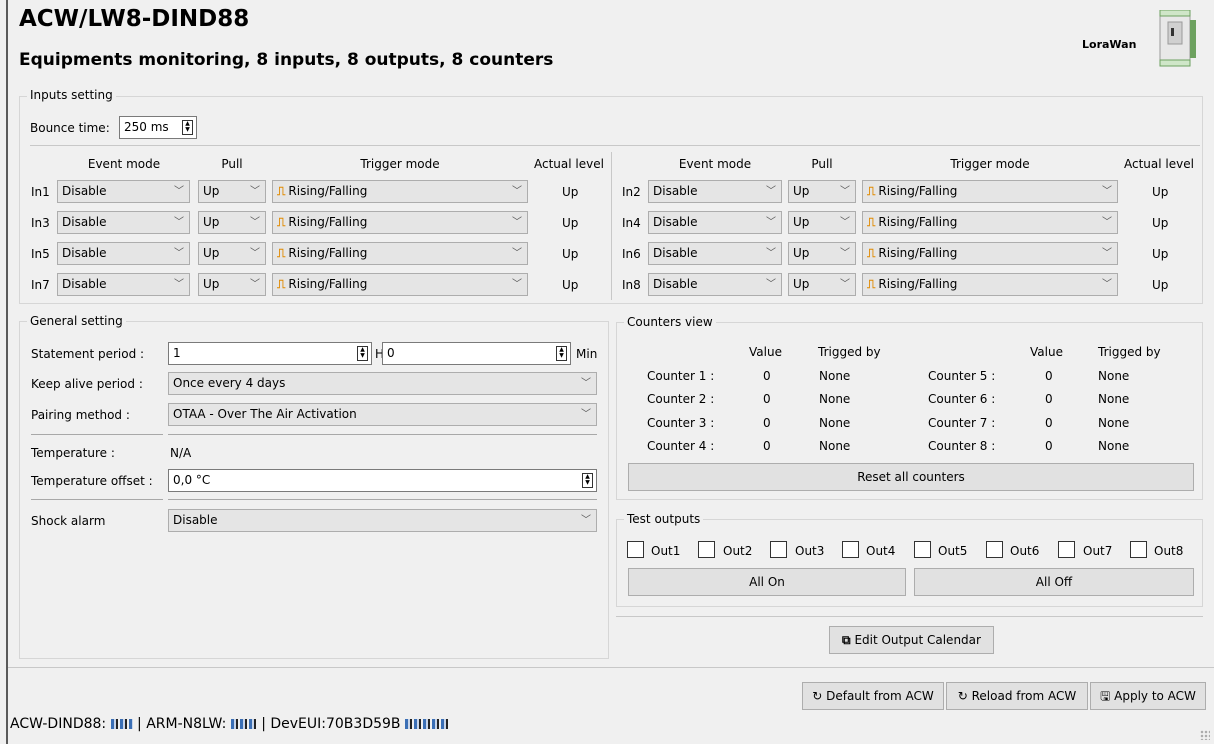 This screenshot has height=744, width=1214. What do you see at coordinates (195, 520) in the screenshot?
I see `shock-alarm-value: Disable` at bounding box center [195, 520].